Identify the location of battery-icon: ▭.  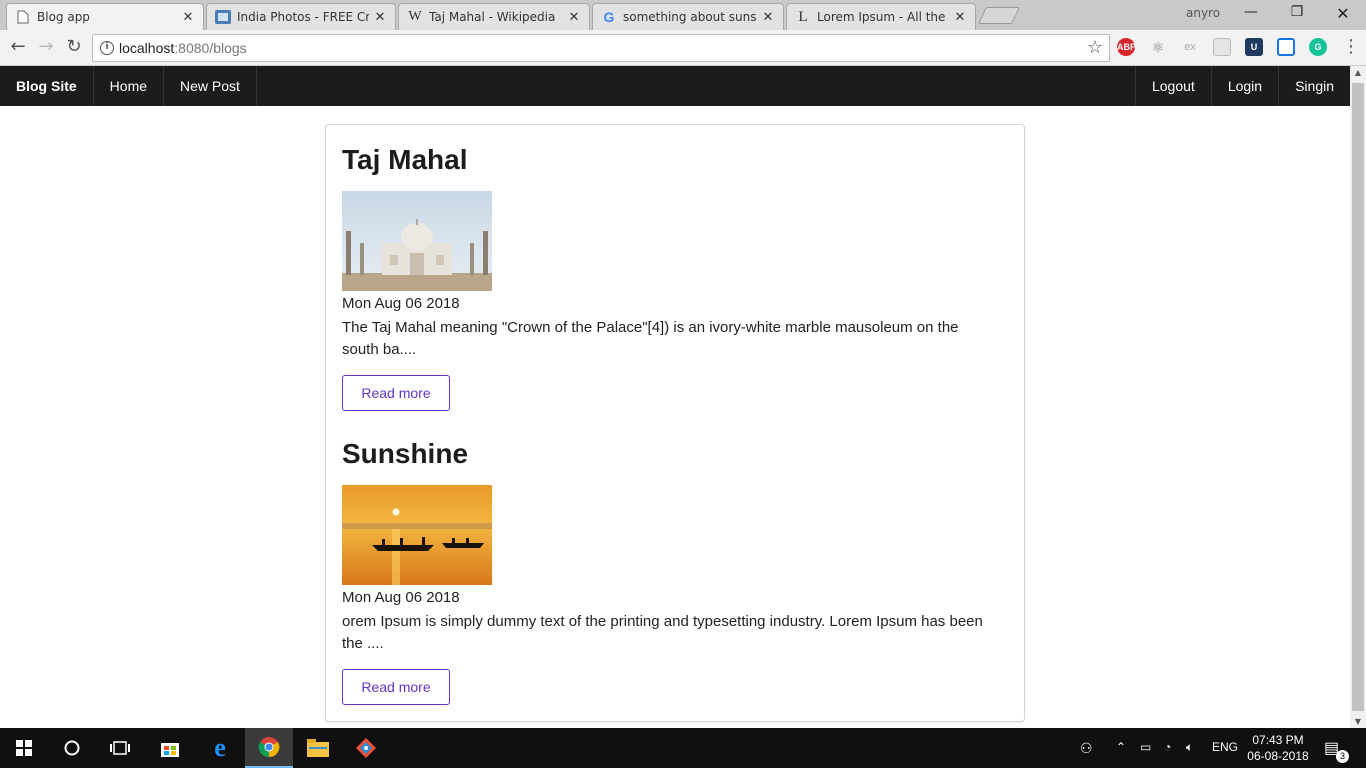
(1145, 747).